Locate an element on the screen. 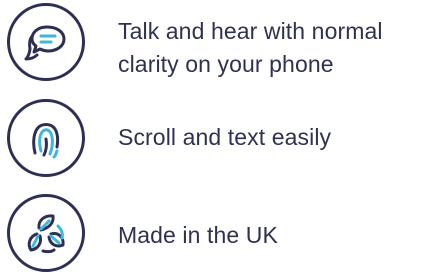  recycle-icon is located at coordinates (46, 233).